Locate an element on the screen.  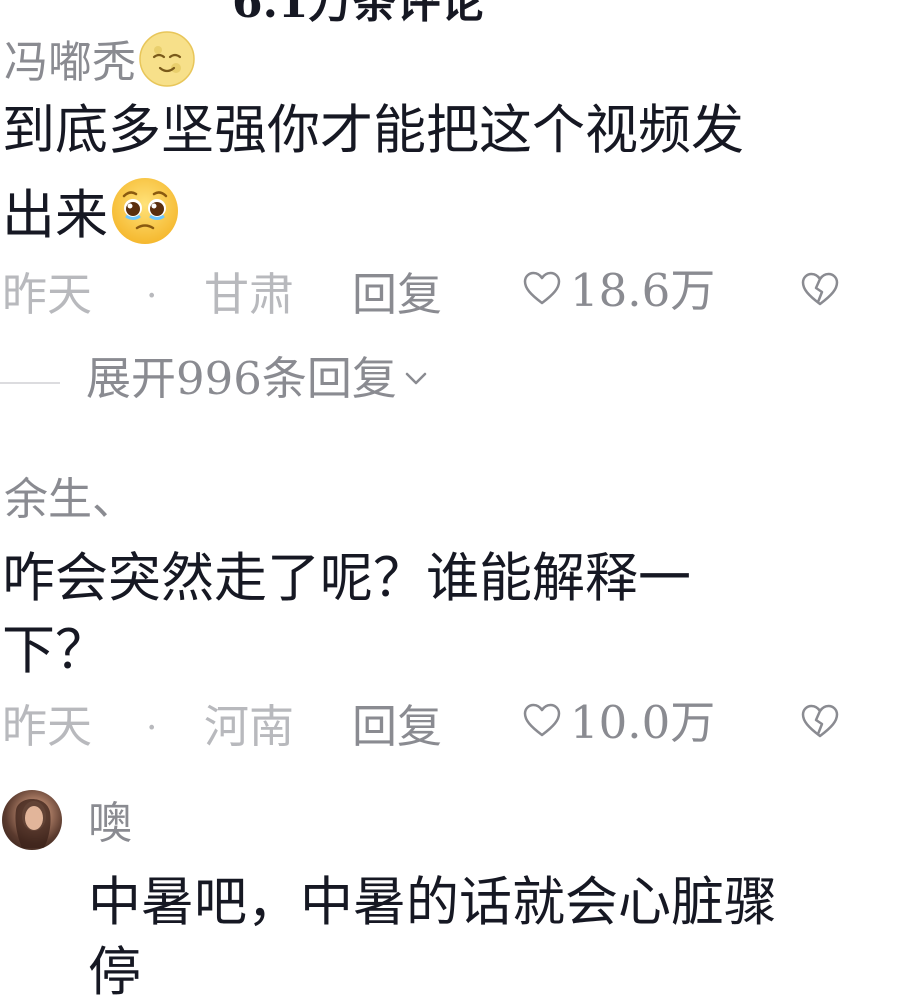
like-count: 18.6万 is located at coordinates (643, 290).